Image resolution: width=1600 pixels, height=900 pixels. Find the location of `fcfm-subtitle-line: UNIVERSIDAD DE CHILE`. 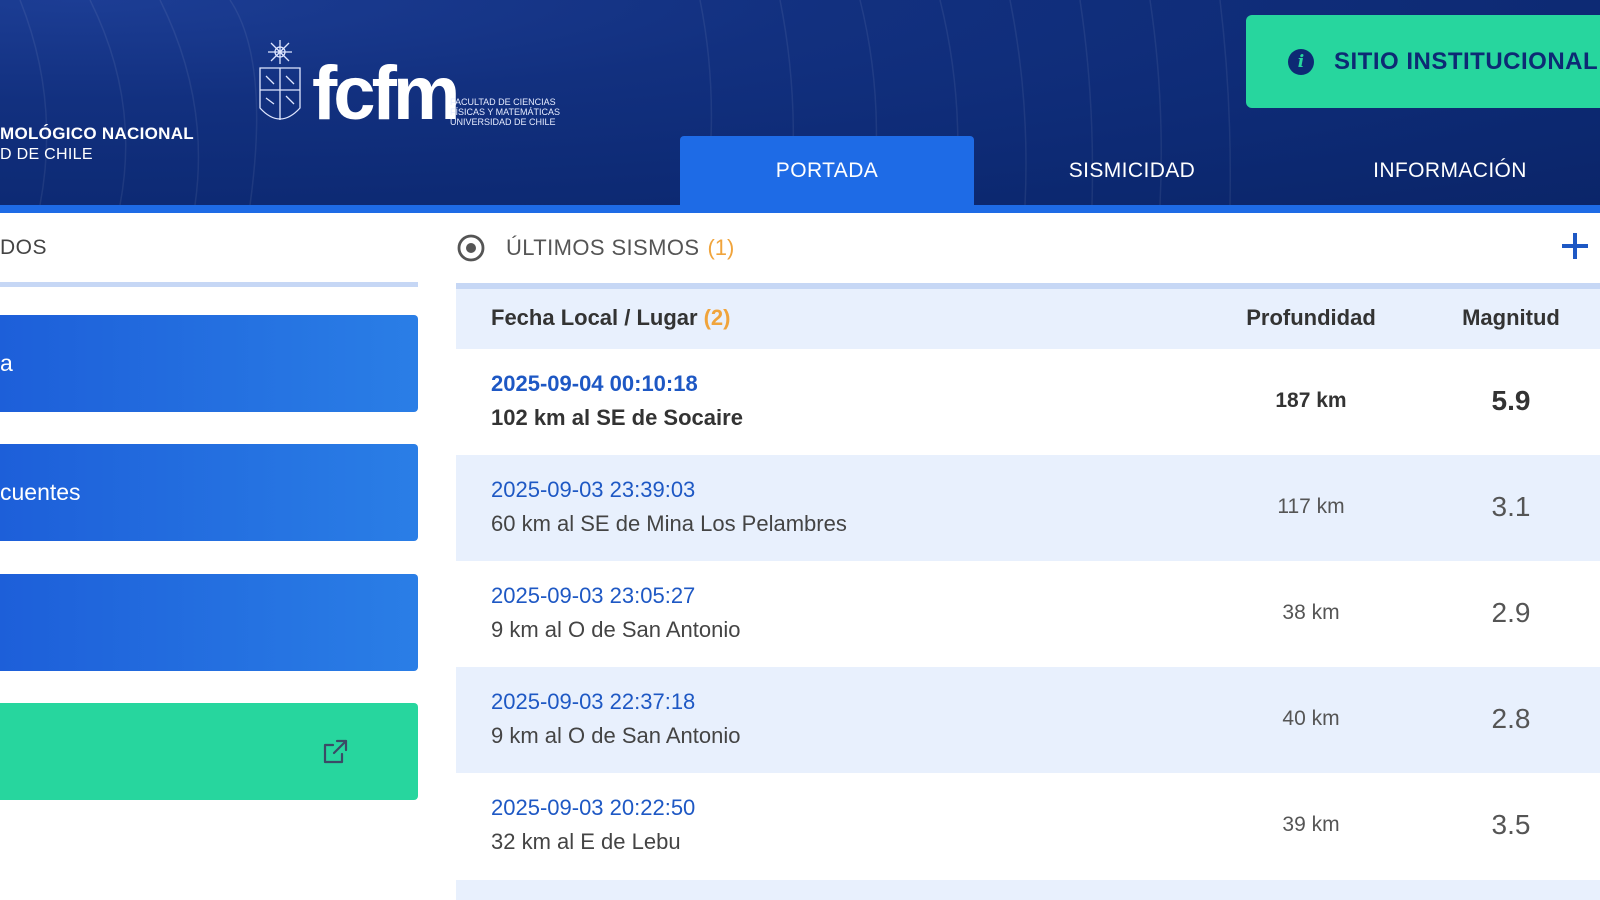

fcfm-subtitle-line: UNIVERSIDAD DE CHILE is located at coordinates (503, 122).